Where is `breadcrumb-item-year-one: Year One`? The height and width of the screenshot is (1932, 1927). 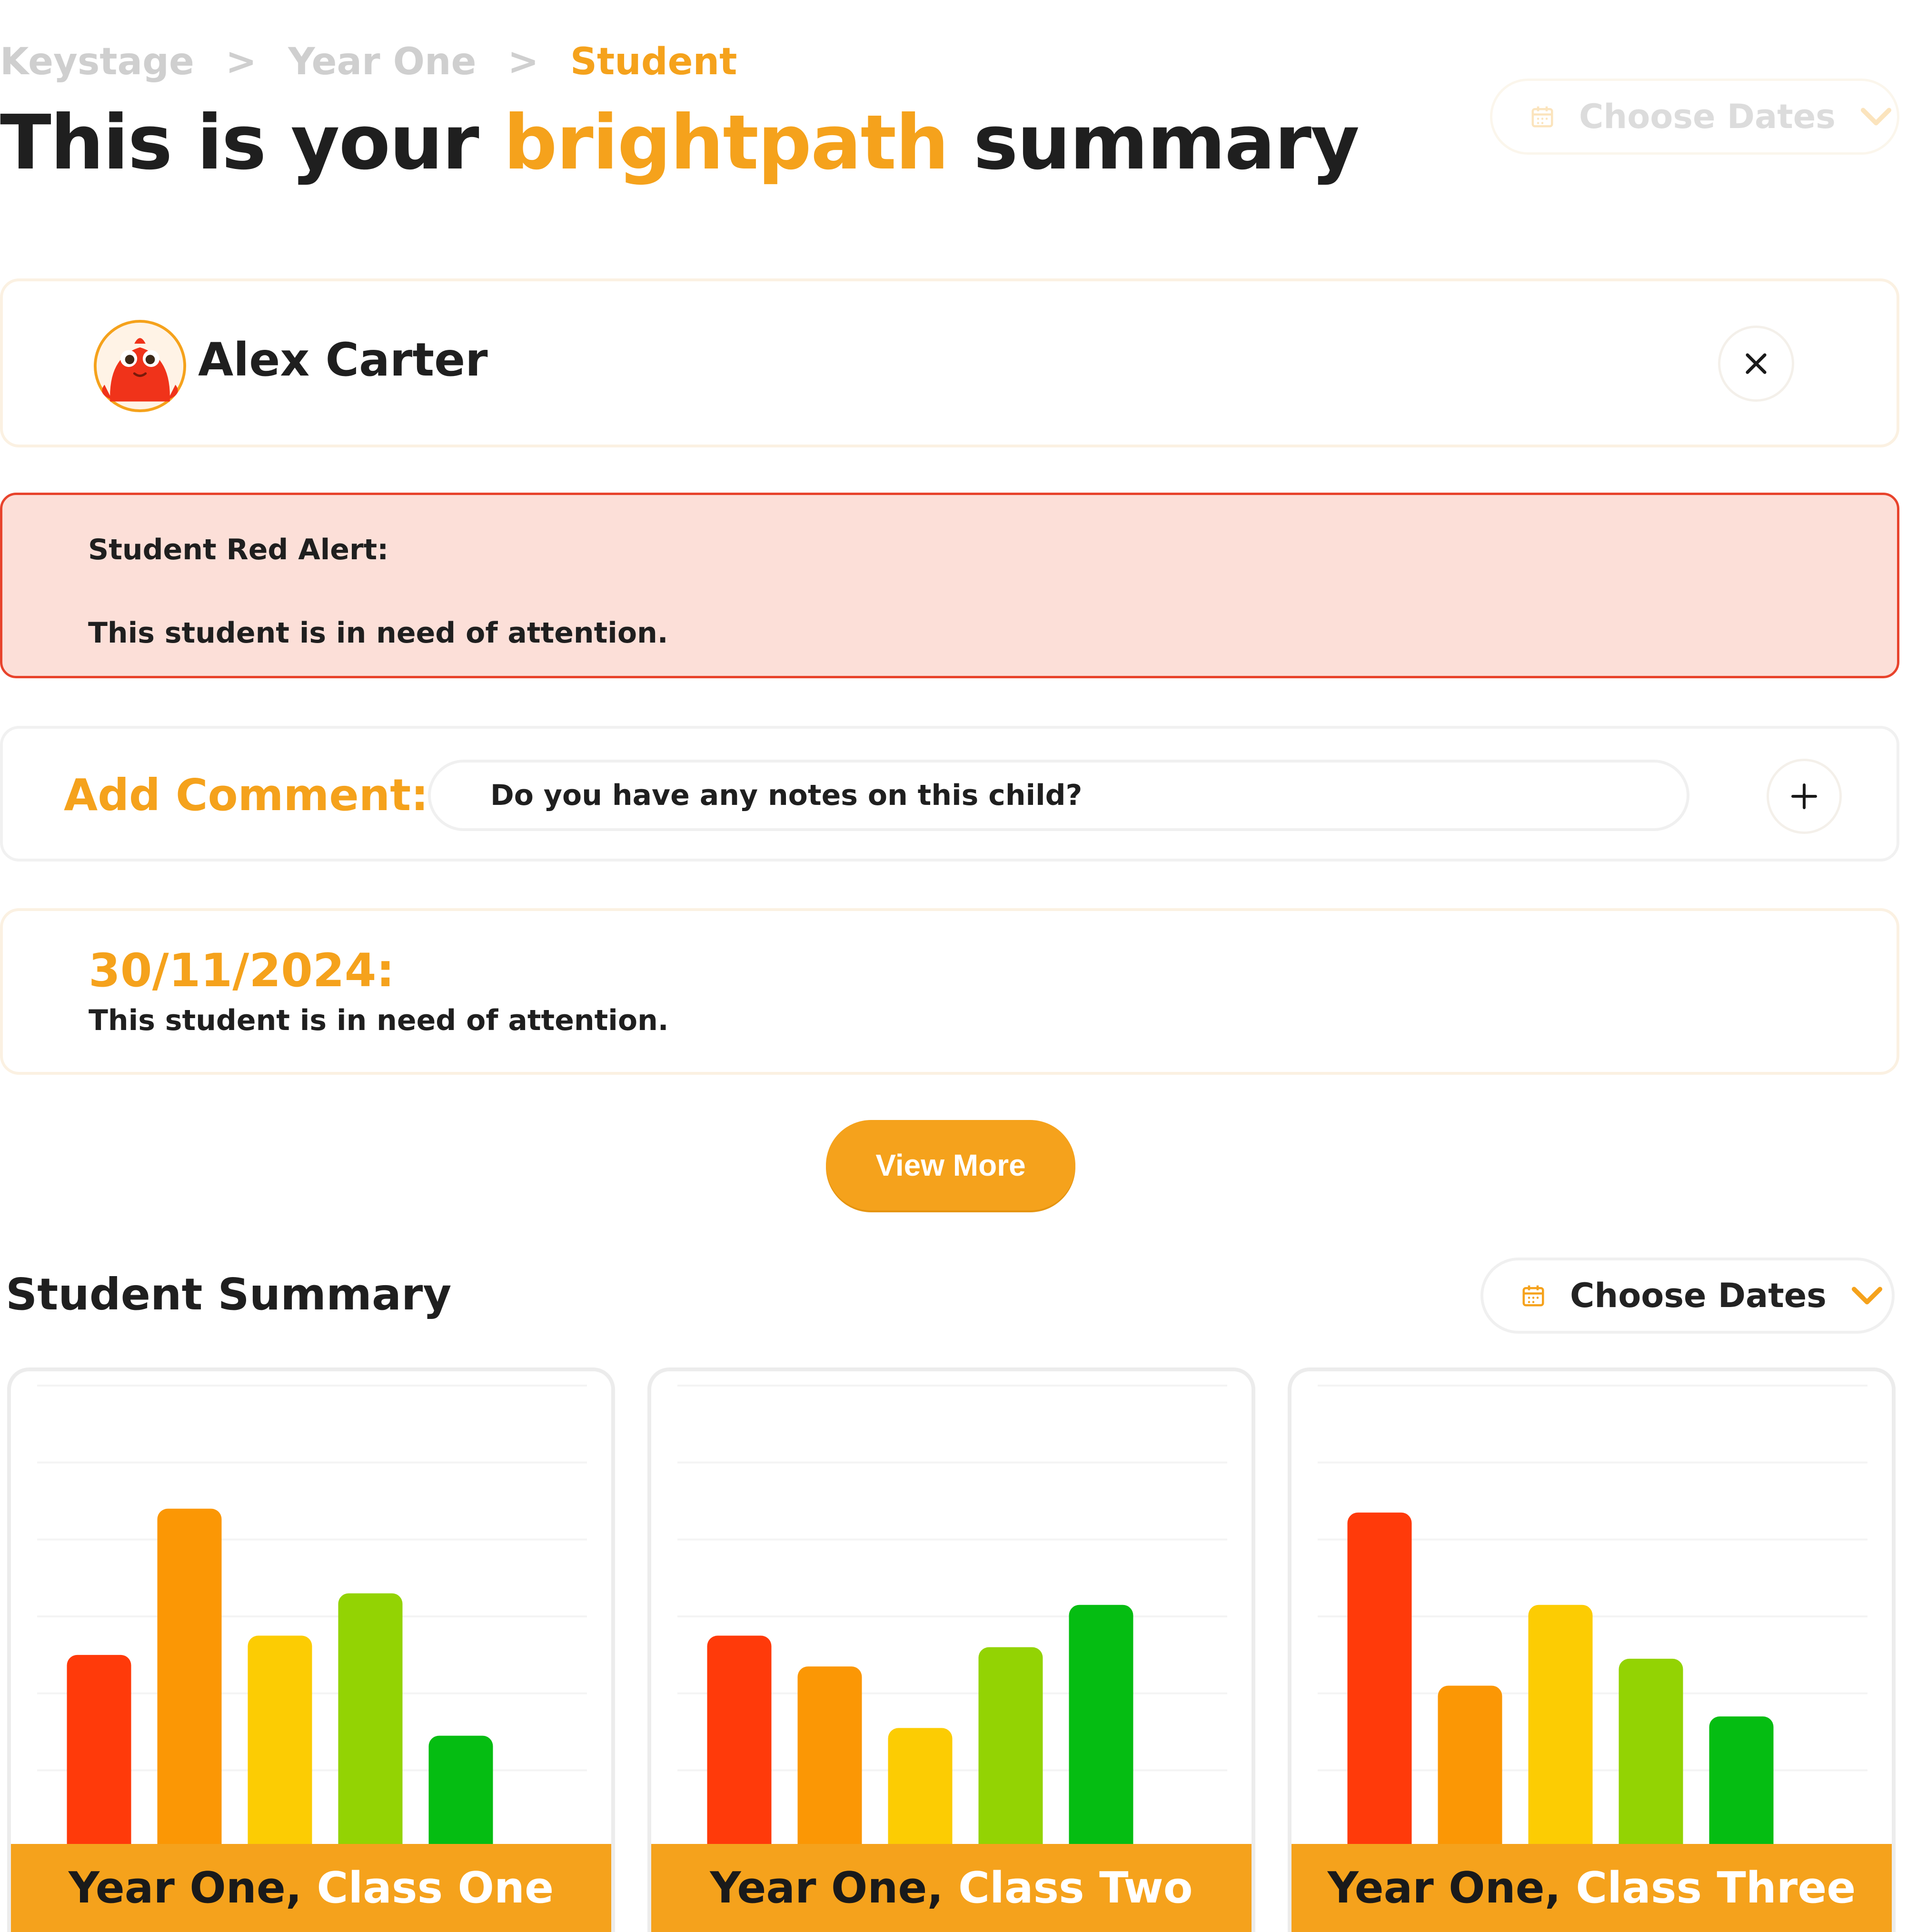
breadcrumb-item-year-one: Year One is located at coordinates (382, 61).